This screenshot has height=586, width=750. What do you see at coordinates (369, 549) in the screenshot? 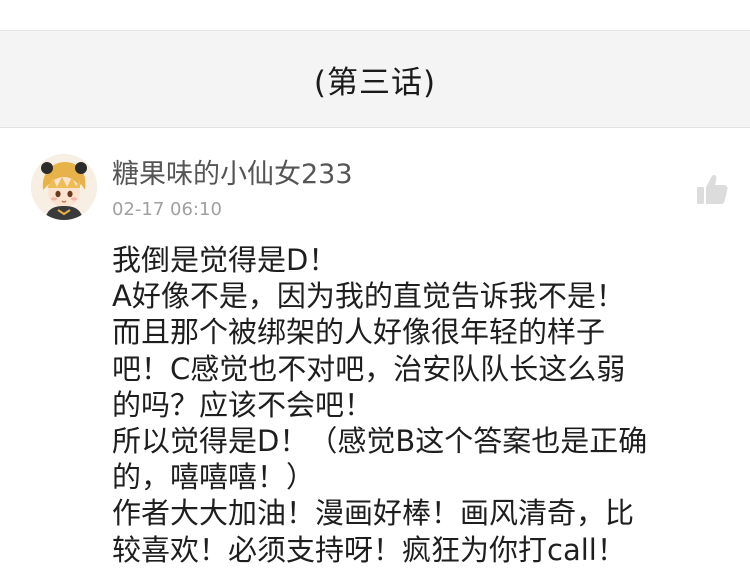
I see `comment-line: 较喜欢！必须支持呀！疯狂为你打call！` at bounding box center [369, 549].